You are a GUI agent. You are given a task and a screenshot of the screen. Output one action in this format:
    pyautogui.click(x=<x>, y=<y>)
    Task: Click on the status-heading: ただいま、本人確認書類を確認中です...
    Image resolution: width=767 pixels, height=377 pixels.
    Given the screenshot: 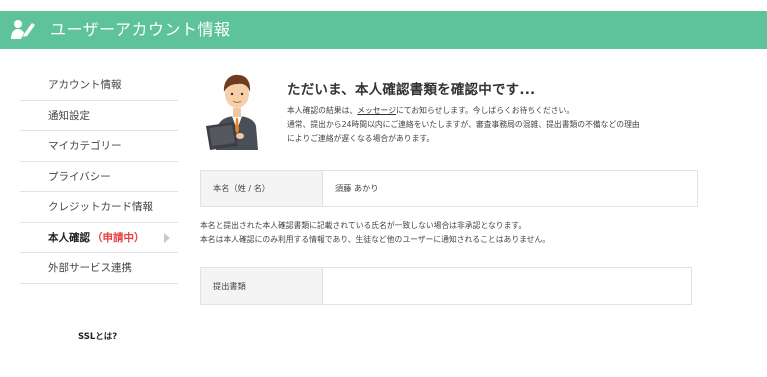 What is the action you would take?
    pyautogui.click(x=411, y=90)
    